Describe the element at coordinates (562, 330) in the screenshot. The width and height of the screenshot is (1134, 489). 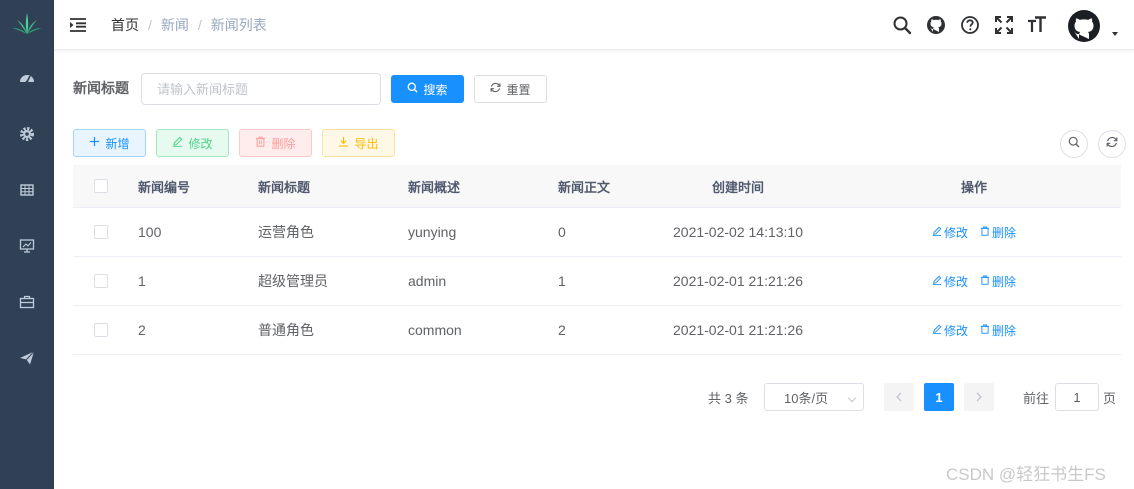
I see `cell-body: 2` at that location.